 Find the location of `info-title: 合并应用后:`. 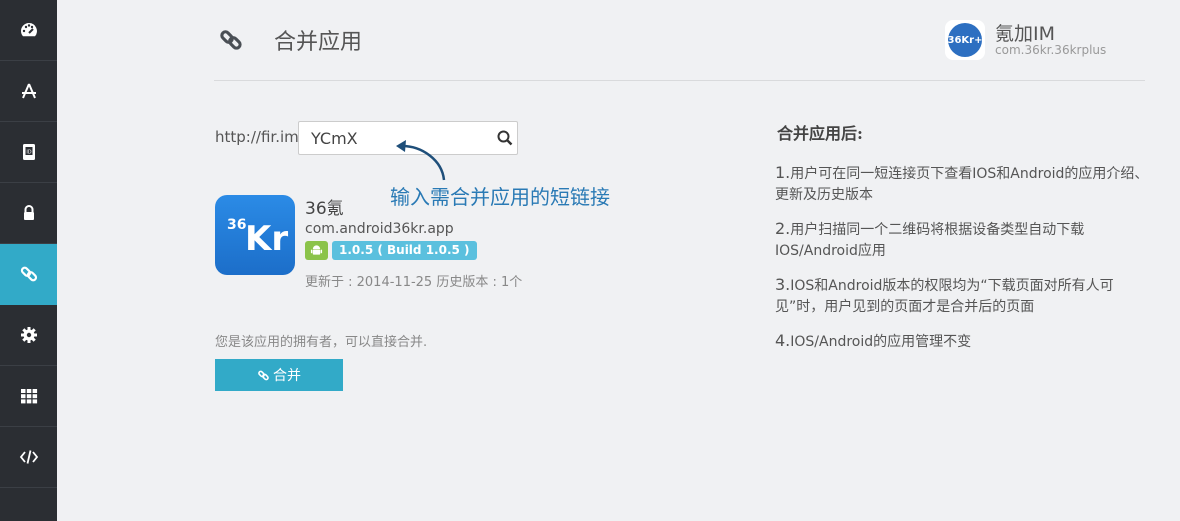

info-title: 合并应用后: is located at coordinates (820, 133).